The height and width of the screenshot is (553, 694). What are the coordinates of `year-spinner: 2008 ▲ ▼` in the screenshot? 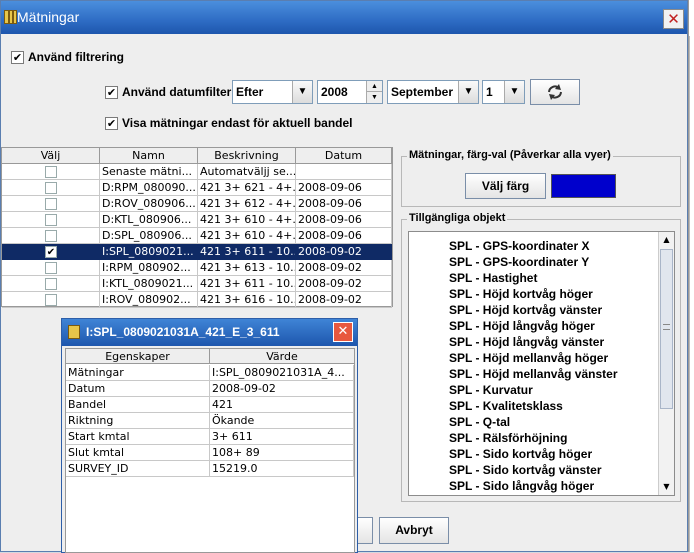 It's located at (350, 92).